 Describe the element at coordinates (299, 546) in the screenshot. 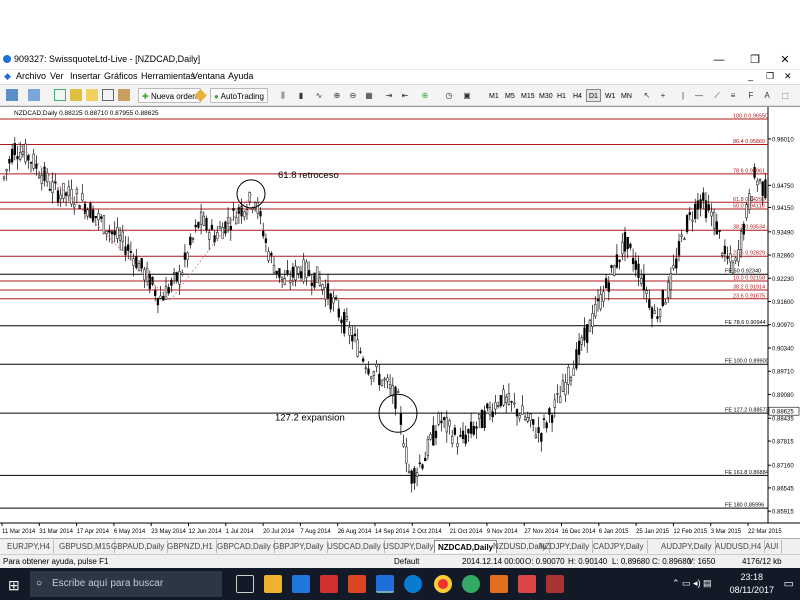

I see `chart-tab: GBPJPY,Daily` at that location.